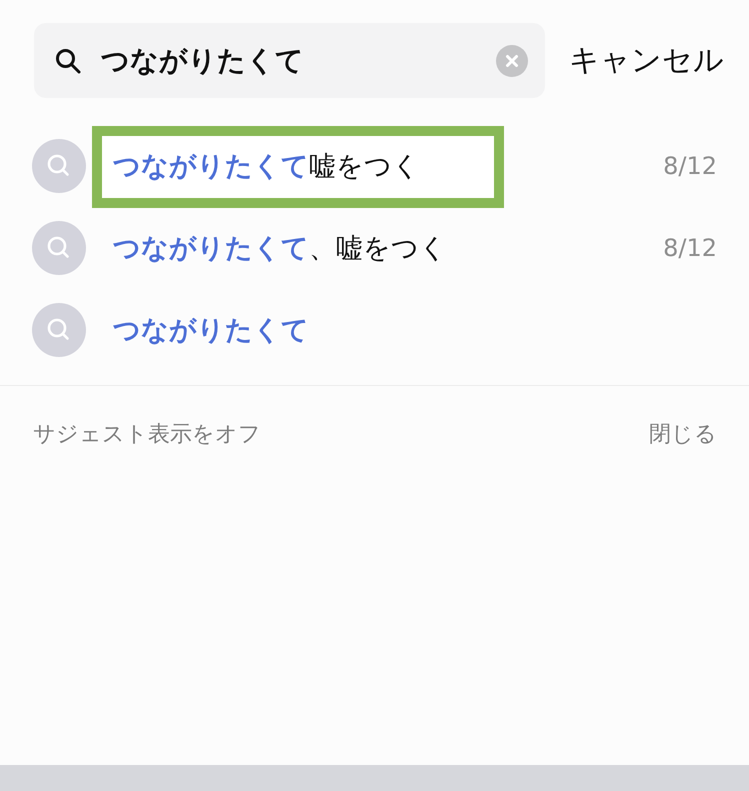 The height and width of the screenshot is (791, 749). What do you see at coordinates (512, 60) in the screenshot?
I see `clear-icon` at bounding box center [512, 60].